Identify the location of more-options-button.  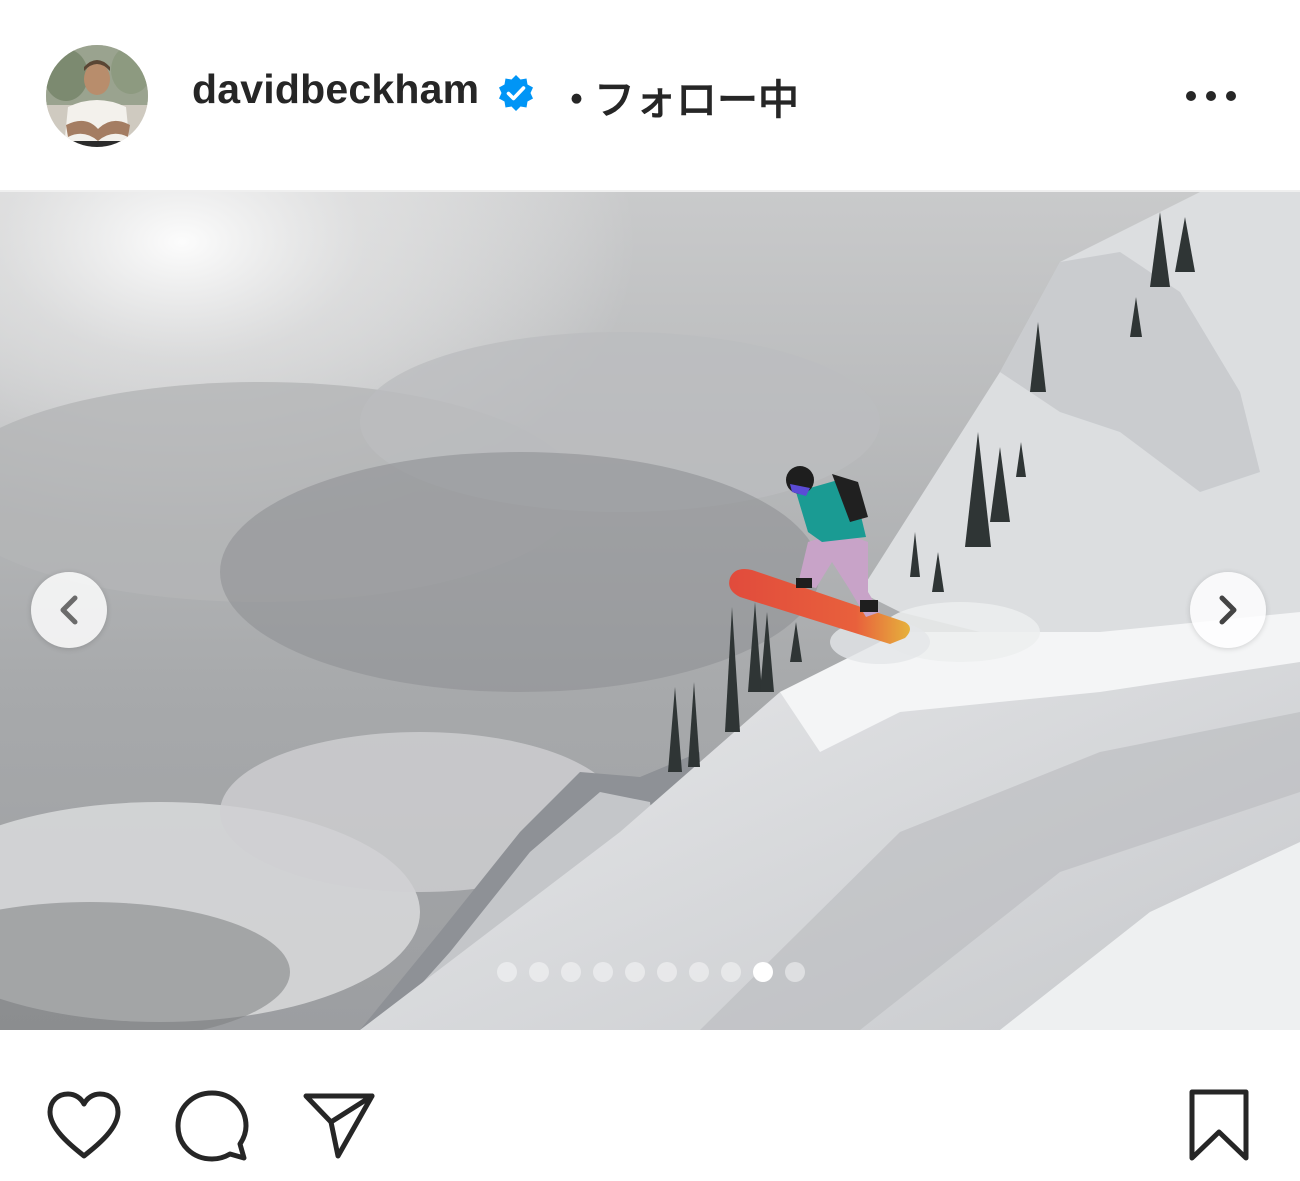
(1211, 96).